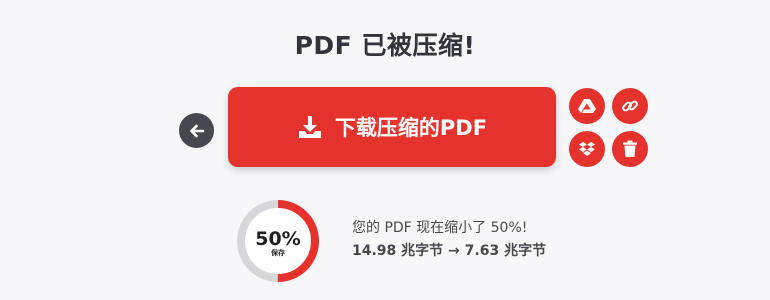  Describe the element at coordinates (278, 252) in the screenshot. I see `saved-label: 保存` at that location.